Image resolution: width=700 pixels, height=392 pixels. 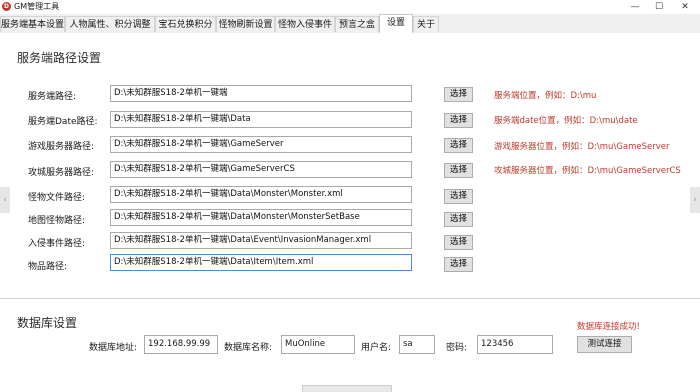 What do you see at coordinates (5, 200) in the screenshot?
I see `nav-left-arrow: ‹` at bounding box center [5, 200].